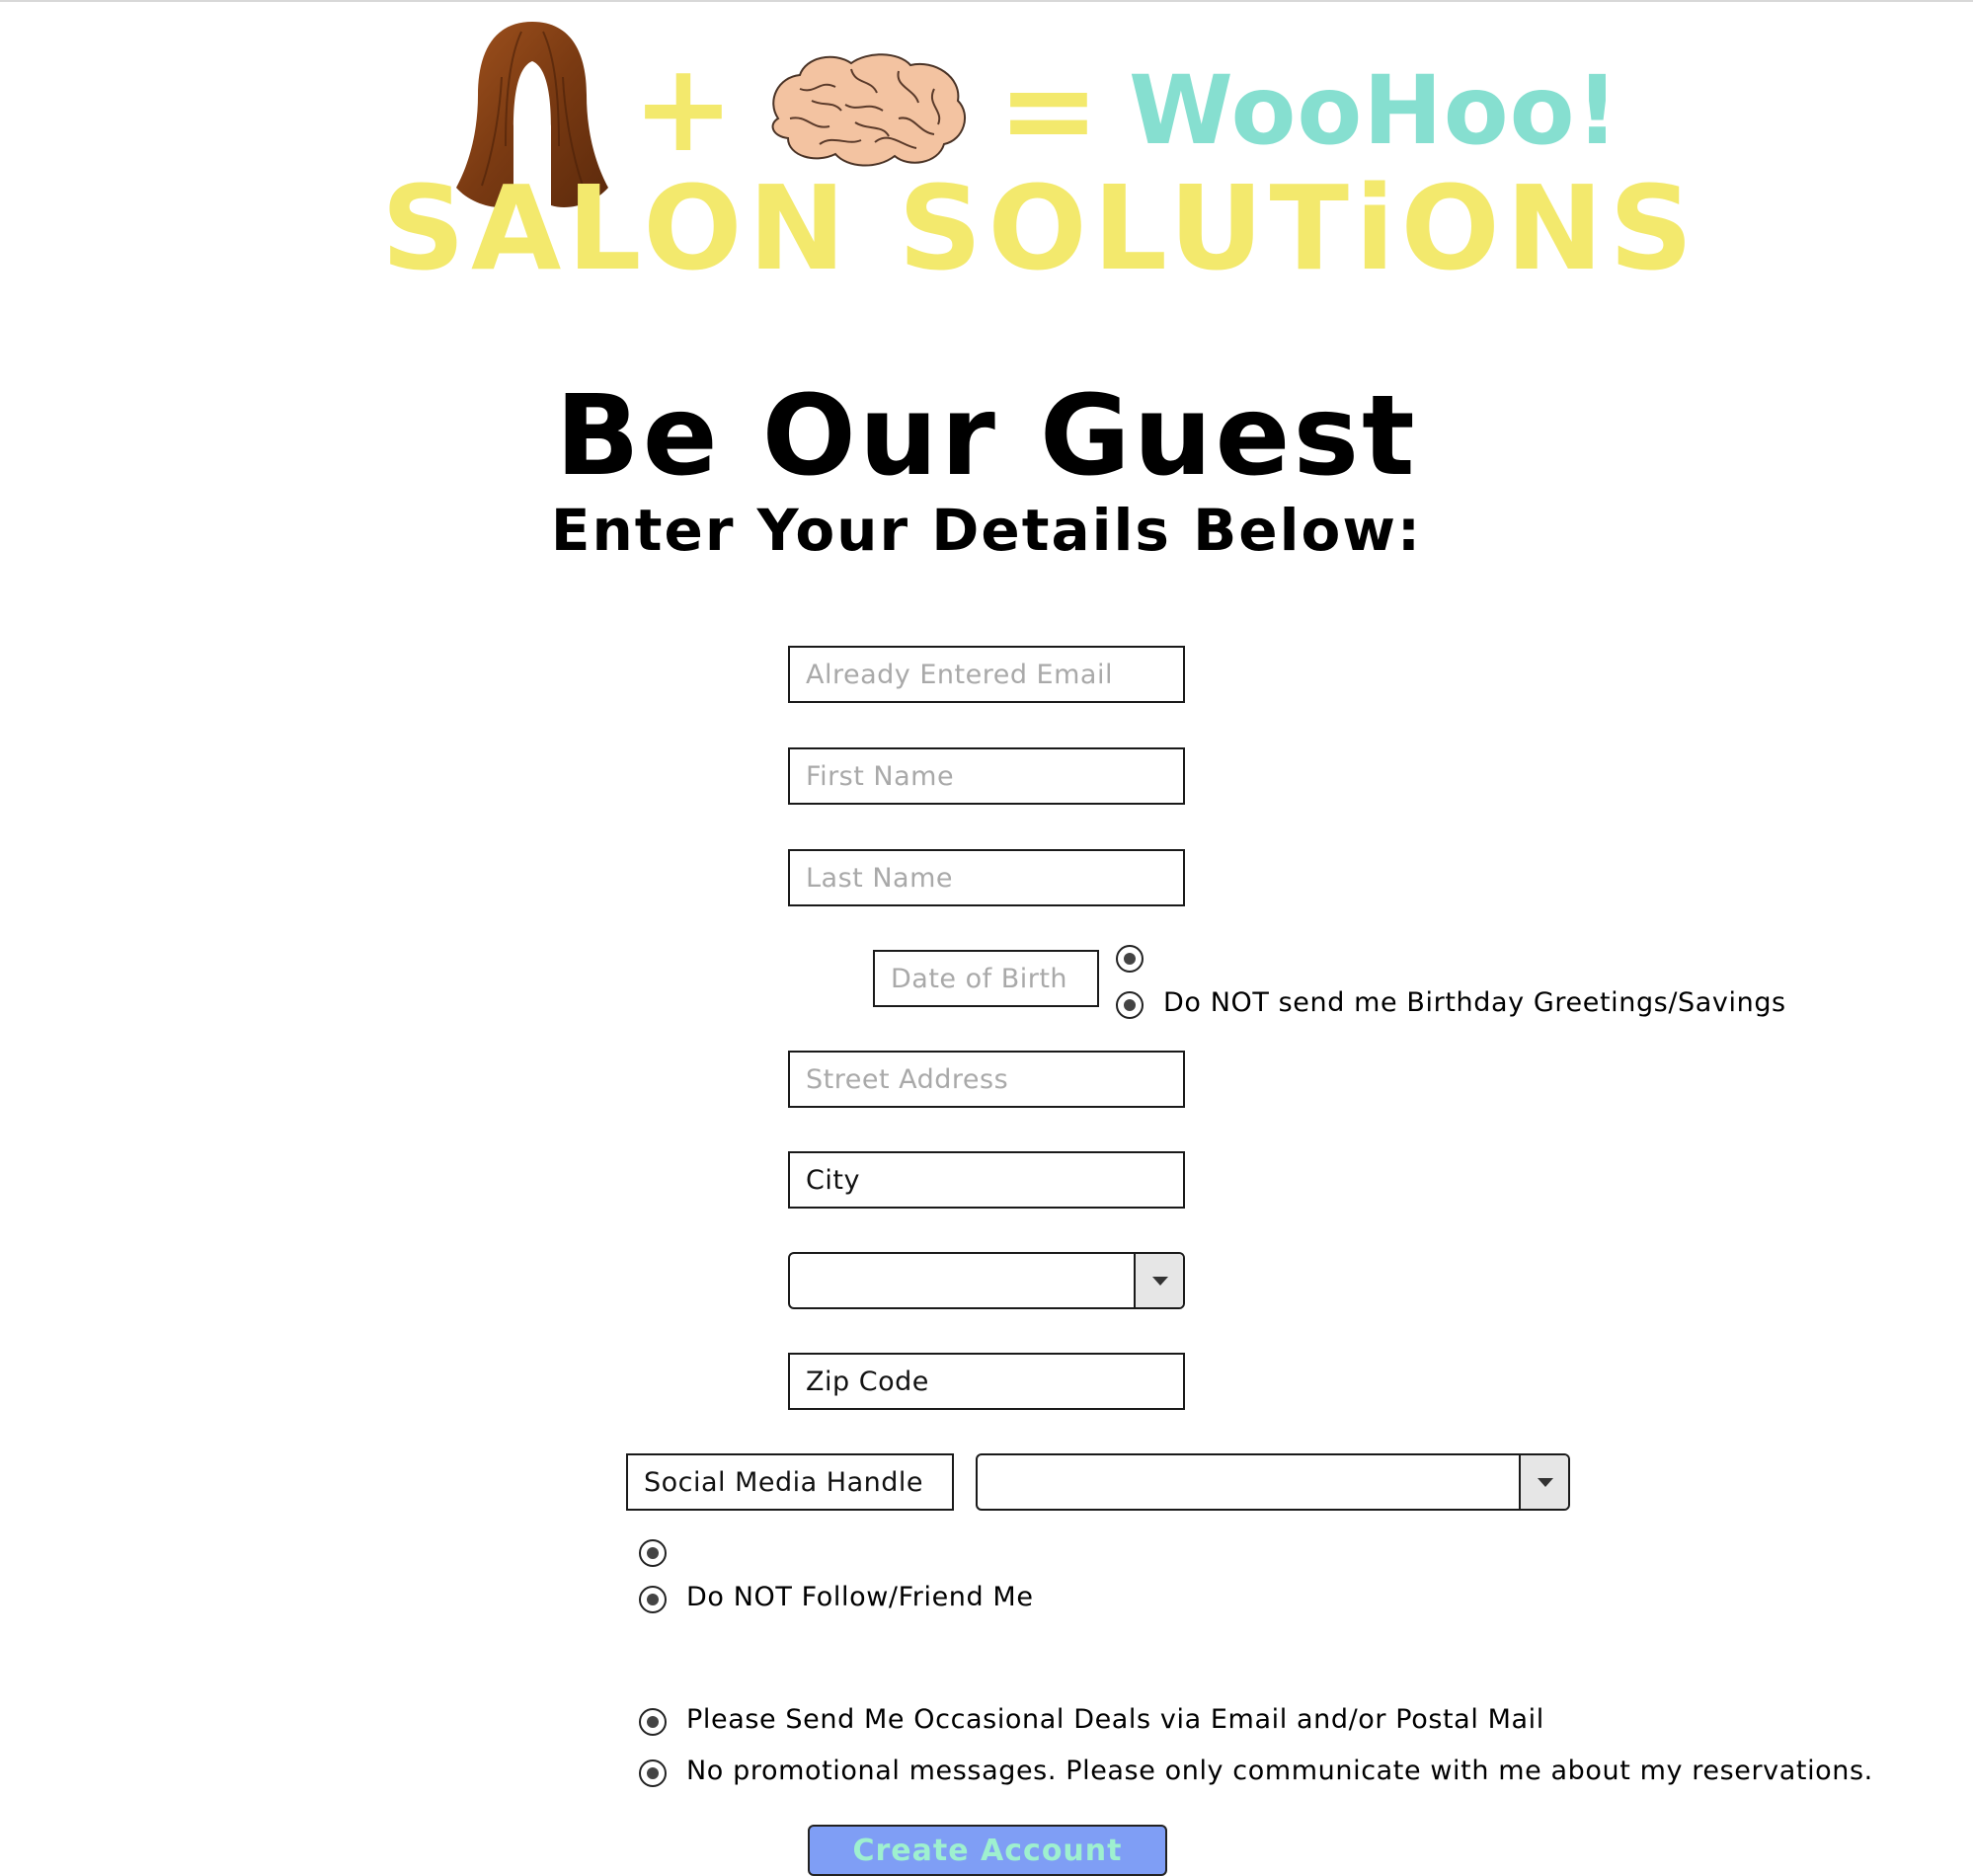 The image size is (1973, 1876). I want to click on social-follow-radio, so click(653, 1553).